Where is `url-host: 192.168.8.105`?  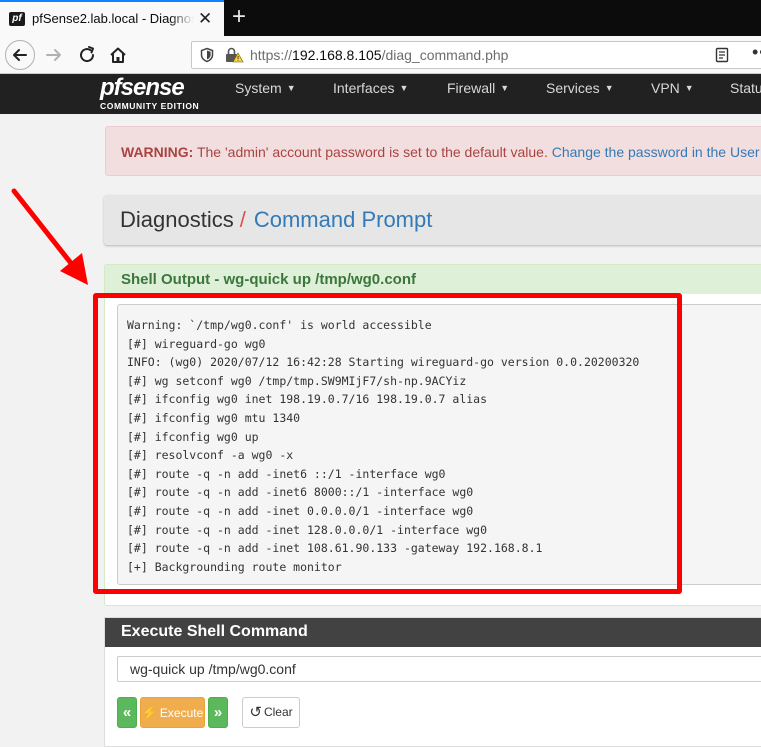
url-host: 192.168.8.105 is located at coordinates (337, 55).